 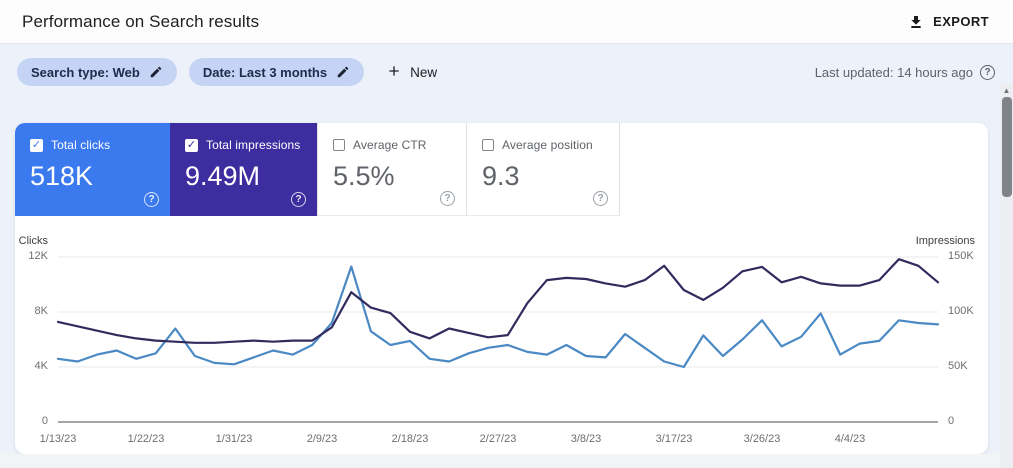 I want to click on metric-value: 5.5%, so click(x=364, y=176).